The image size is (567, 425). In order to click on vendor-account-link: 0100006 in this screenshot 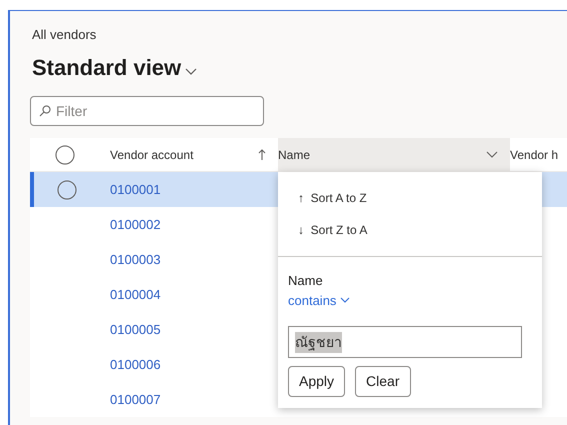, I will do `click(130, 364)`.